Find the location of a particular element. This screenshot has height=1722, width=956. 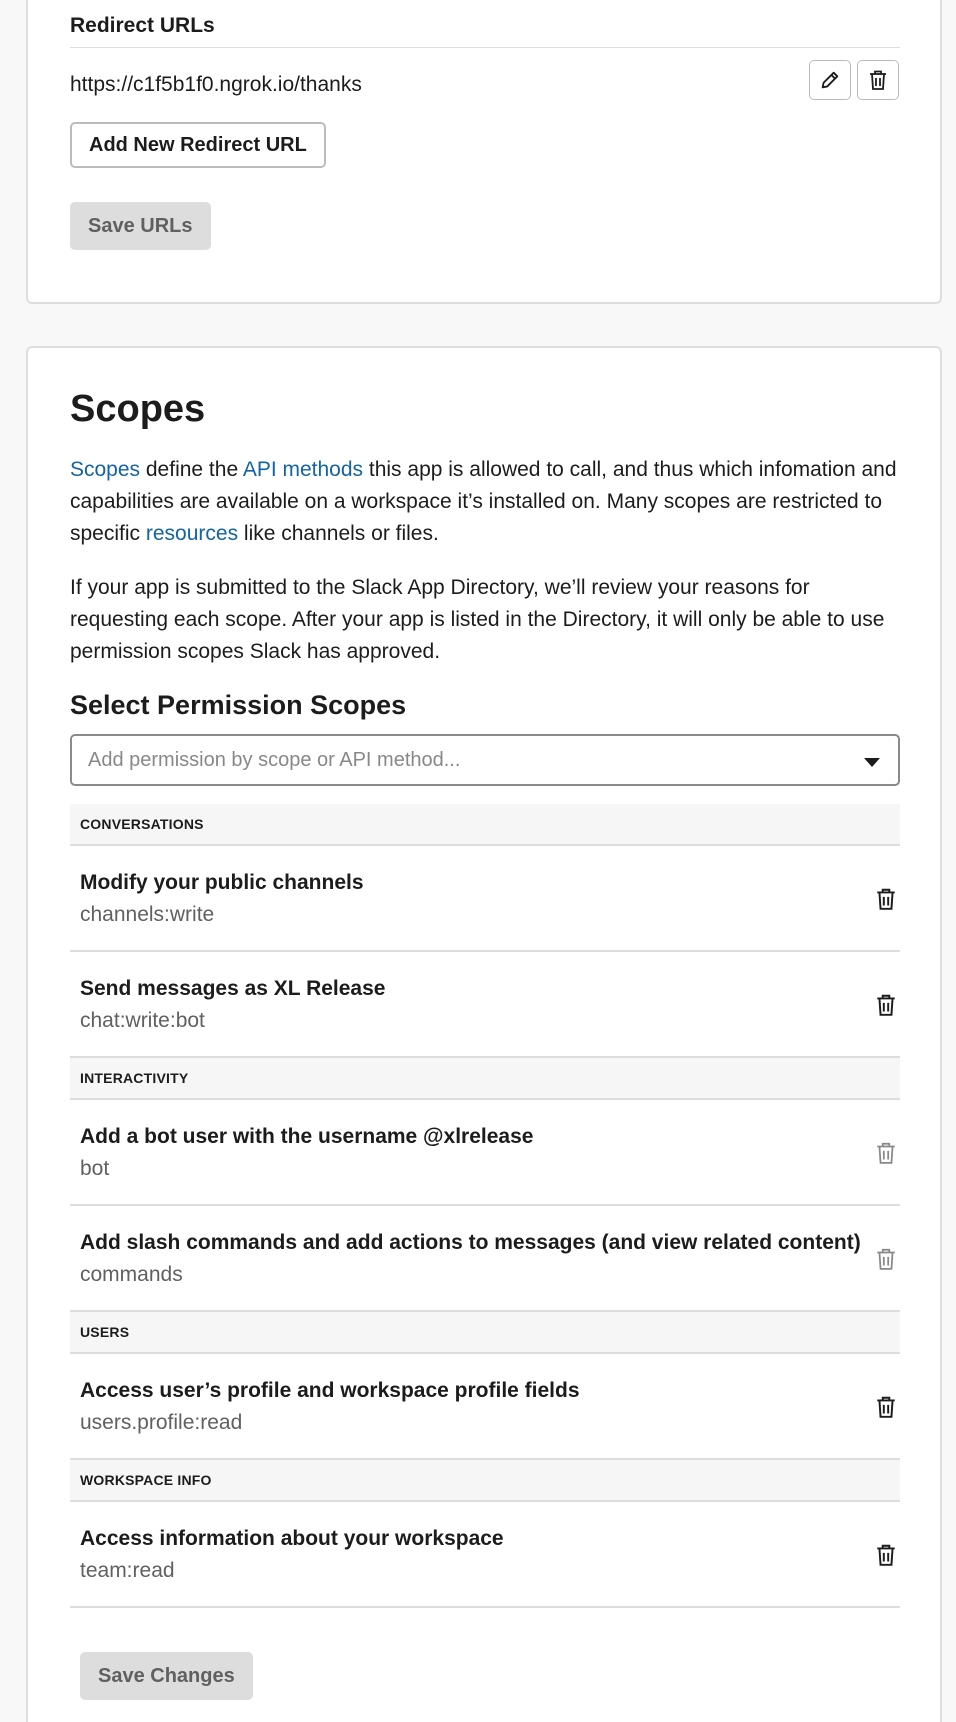

permission-scope-select is located at coordinates (485, 760).